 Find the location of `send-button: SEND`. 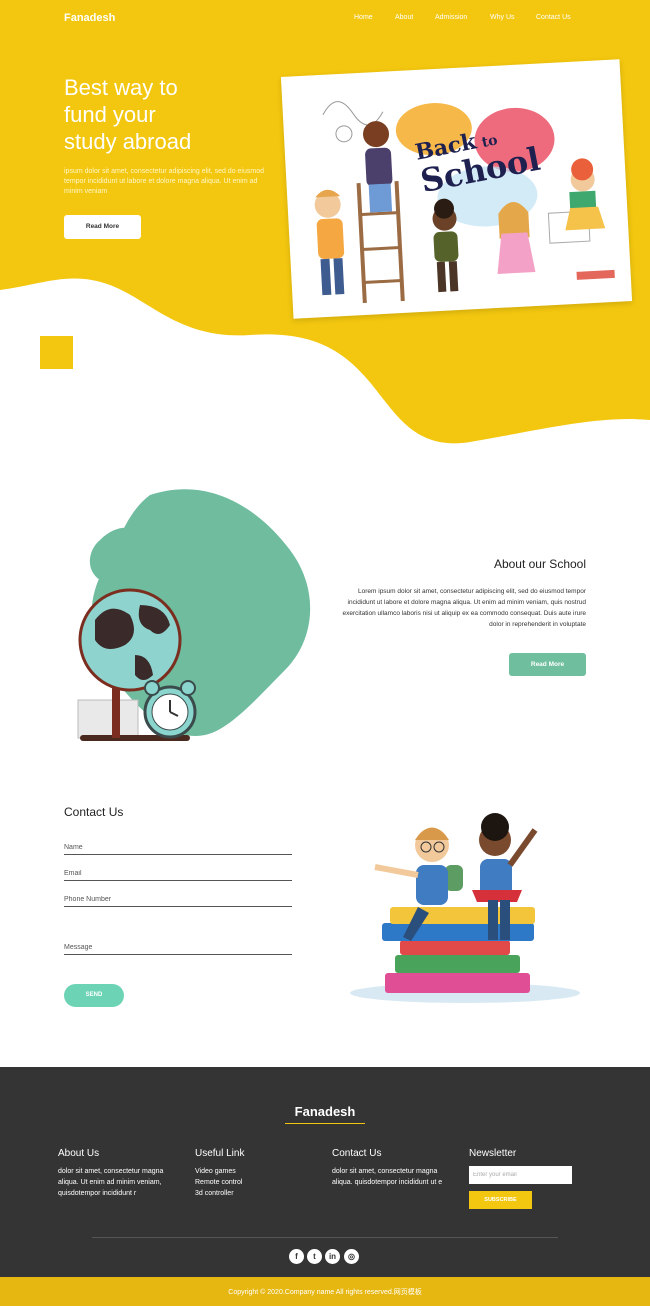

send-button: SEND is located at coordinates (94, 995).